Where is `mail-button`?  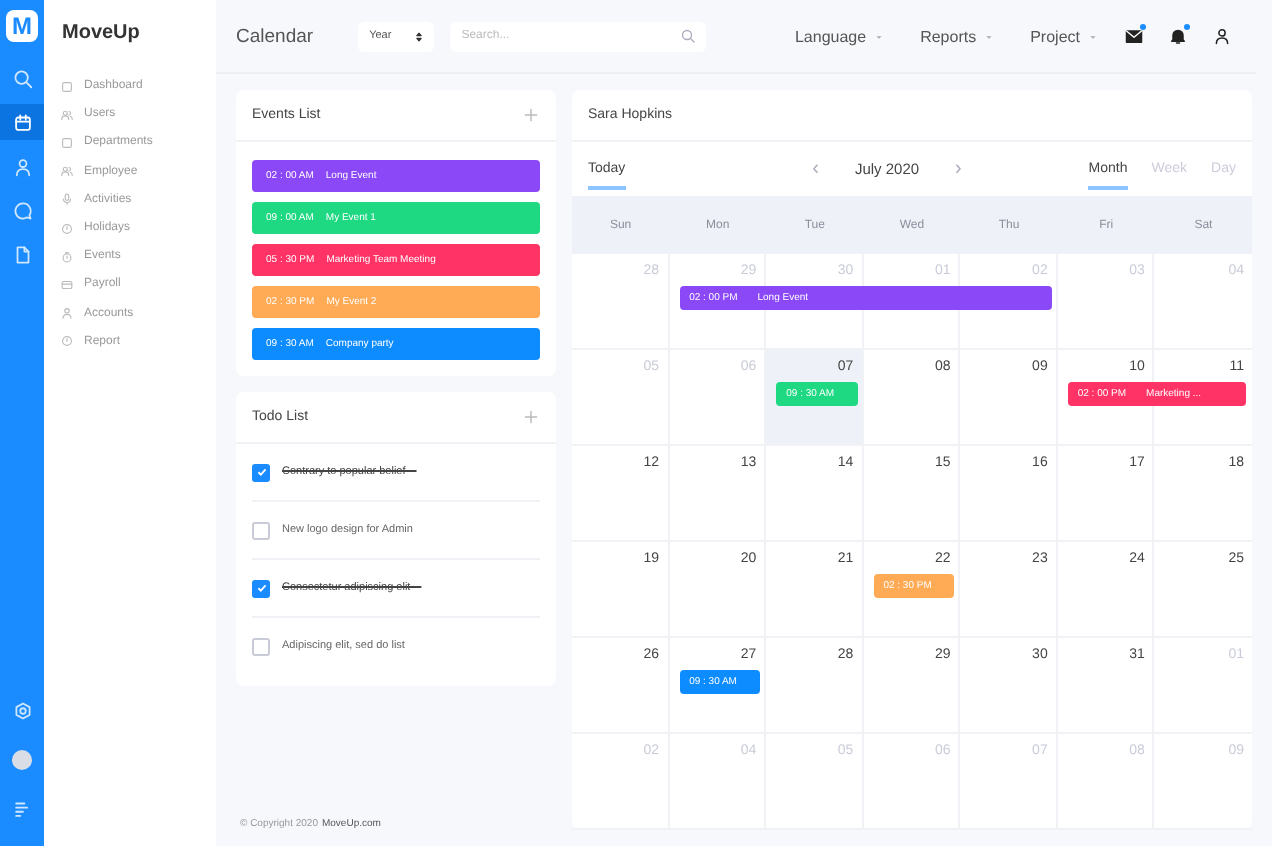
mail-button is located at coordinates (1134, 36).